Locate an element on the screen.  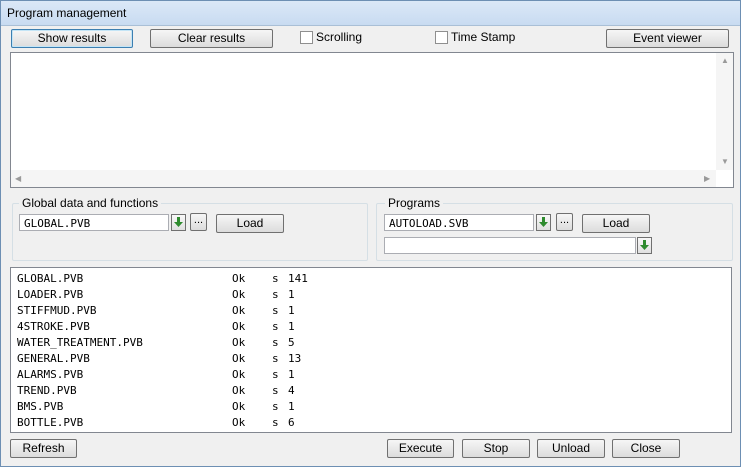
scroll-left-icon: ◀ is located at coordinates (18, 178).